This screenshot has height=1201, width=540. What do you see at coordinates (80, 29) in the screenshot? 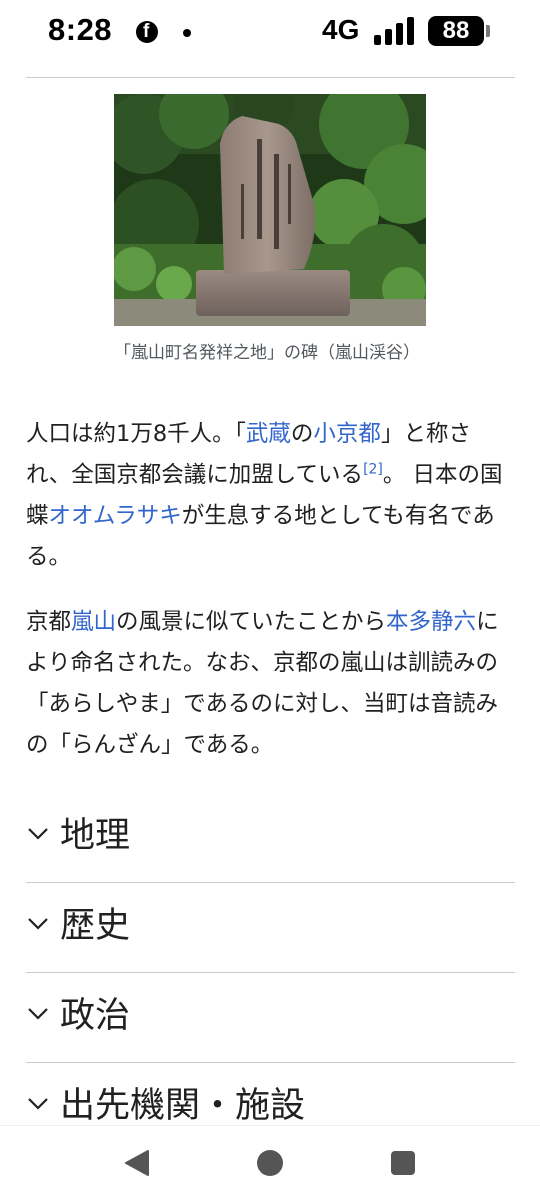
I see `clock: 8:28` at bounding box center [80, 29].